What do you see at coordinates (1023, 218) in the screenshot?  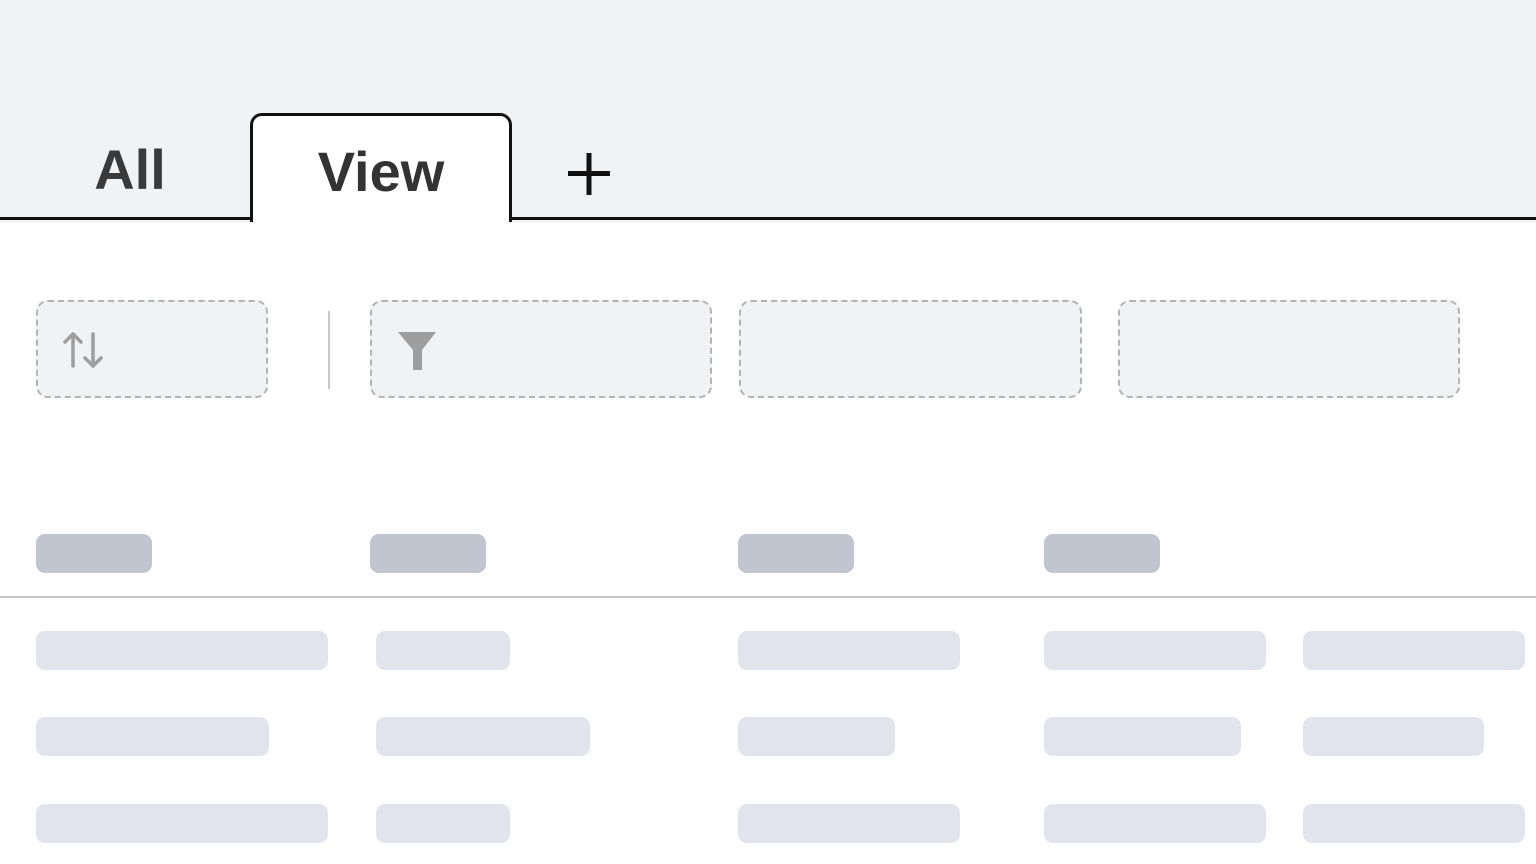 I see `tab-bar-baseline-right` at bounding box center [1023, 218].